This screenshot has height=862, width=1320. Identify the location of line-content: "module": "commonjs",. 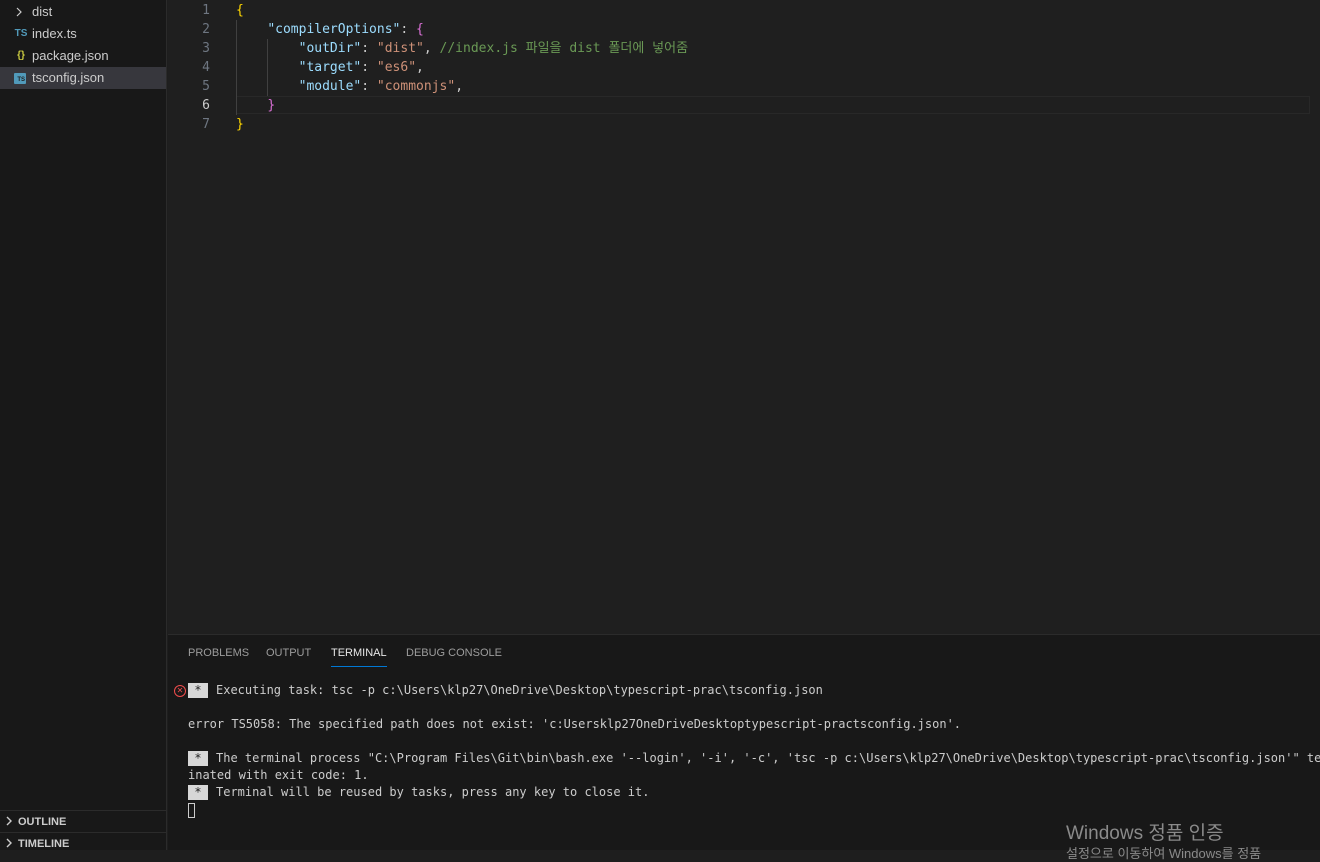
(349, 86).